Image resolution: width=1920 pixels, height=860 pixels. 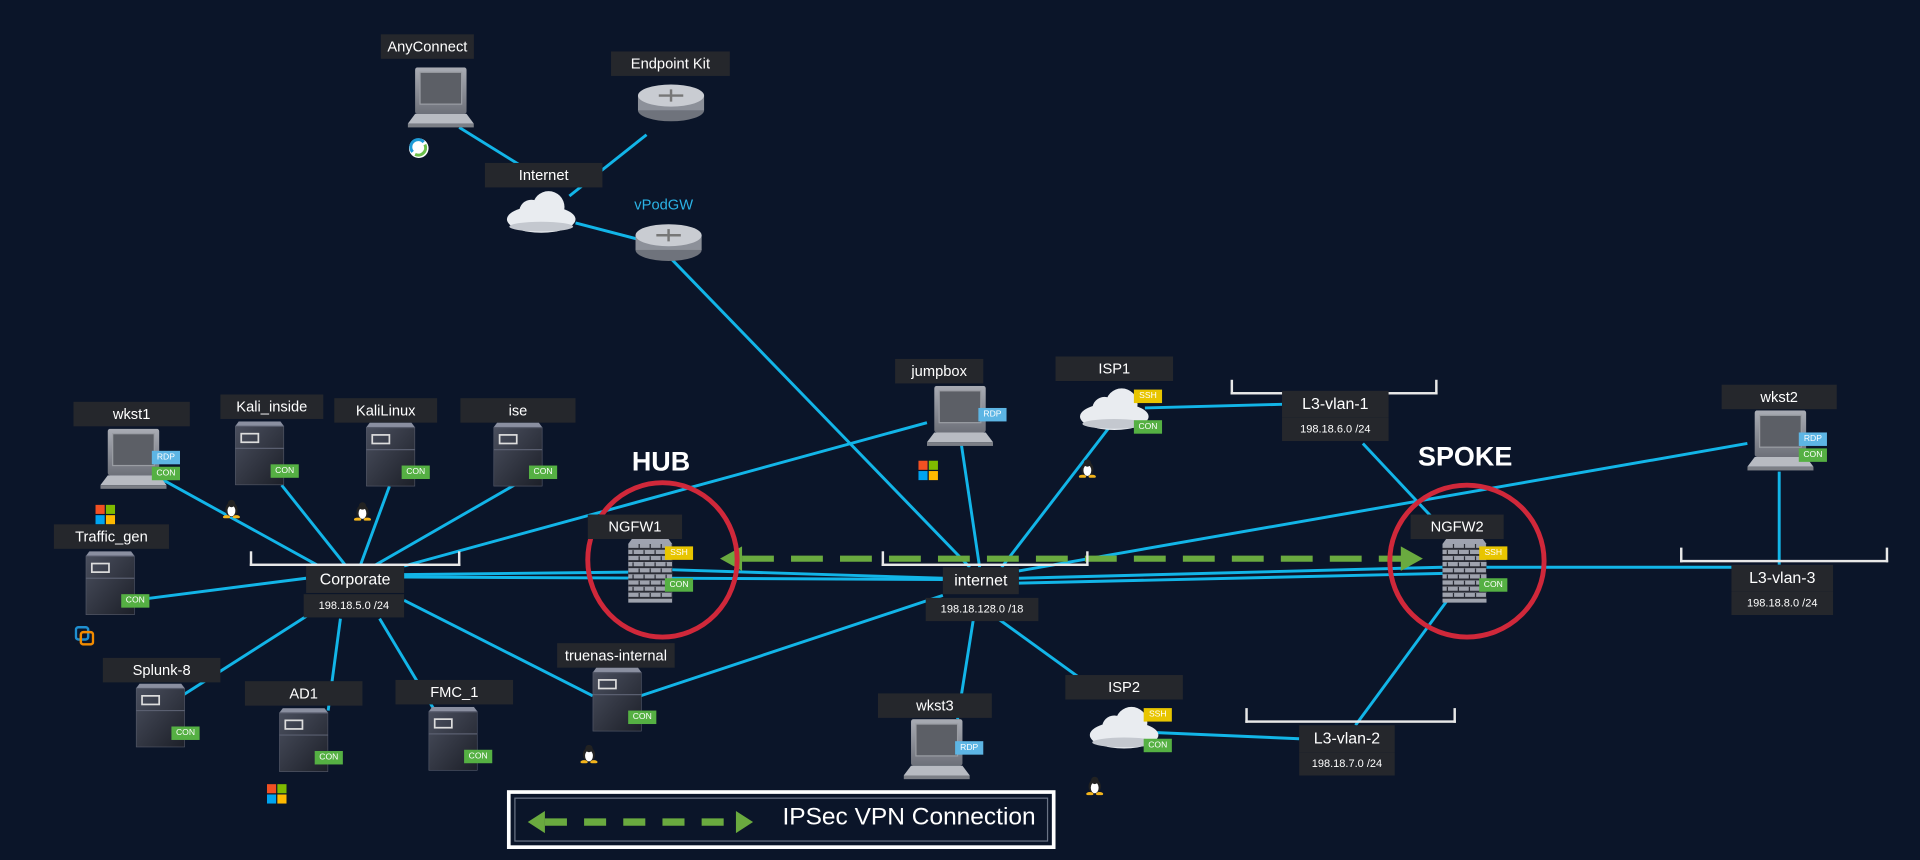 I want to click on link-internet-isp2, so click(x=1038, y=647).